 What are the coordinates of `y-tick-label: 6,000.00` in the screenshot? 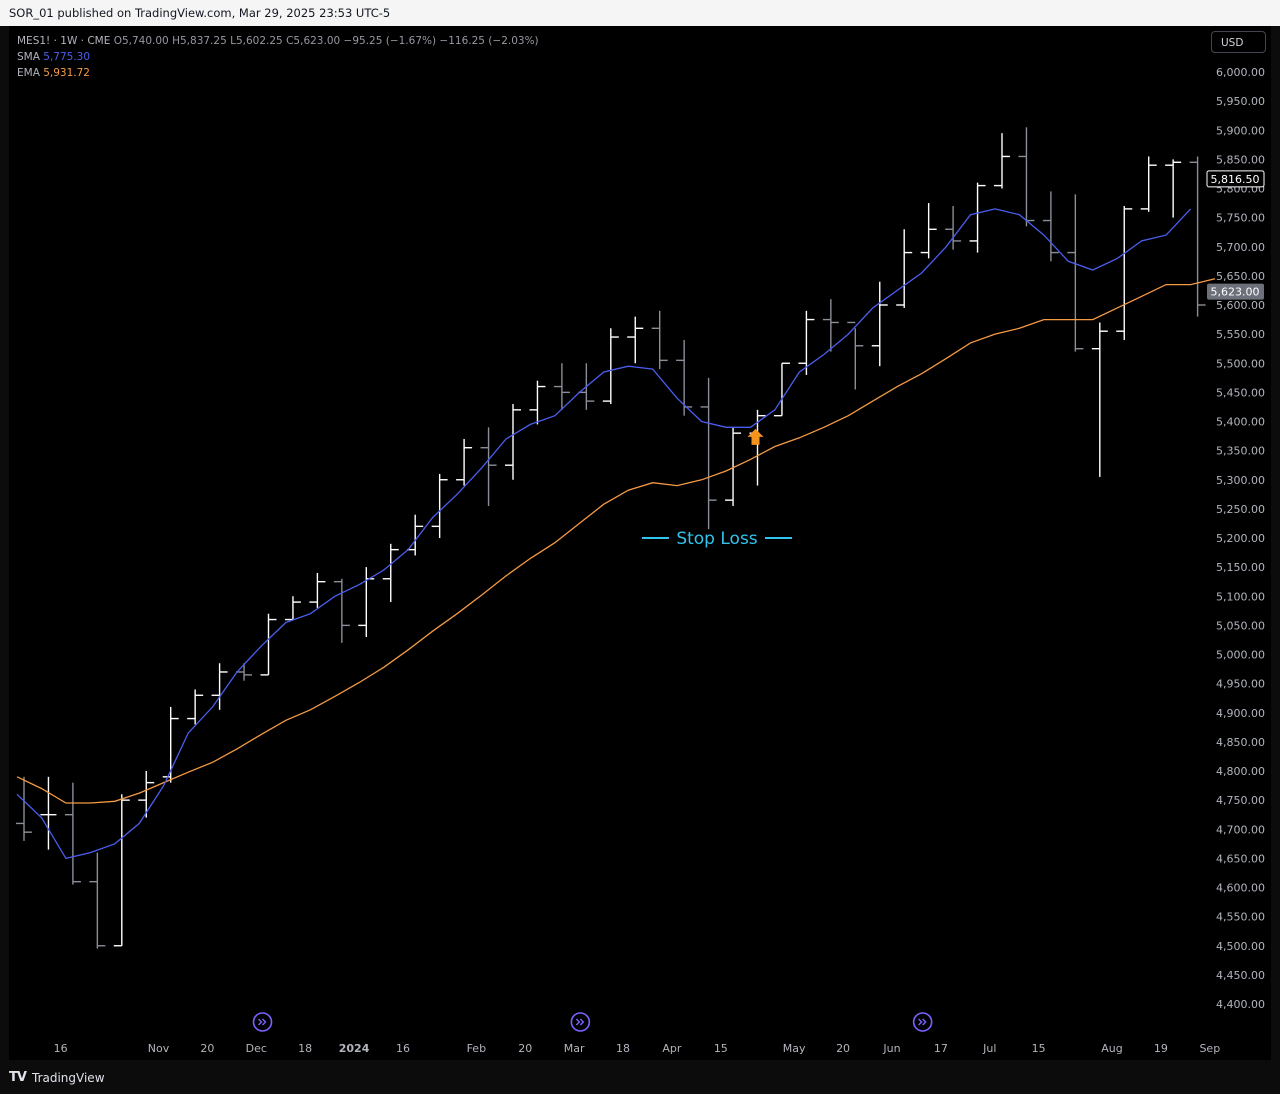 It's located at (1240, 72).